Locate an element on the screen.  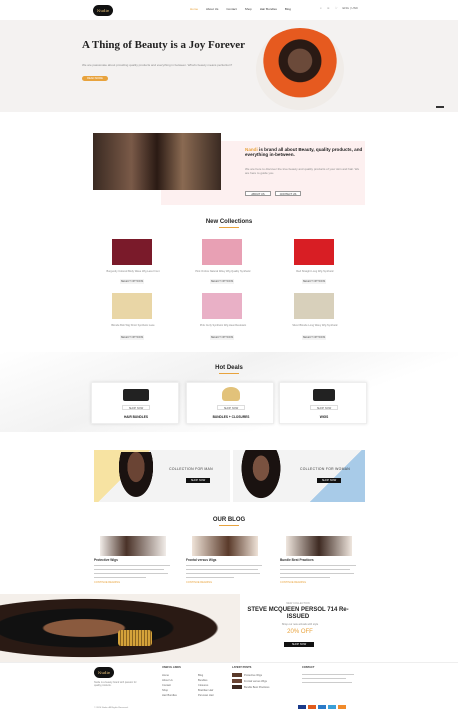
deal-card-wigs: SHOP NOW WIGS is located at coordinates (323, 403).